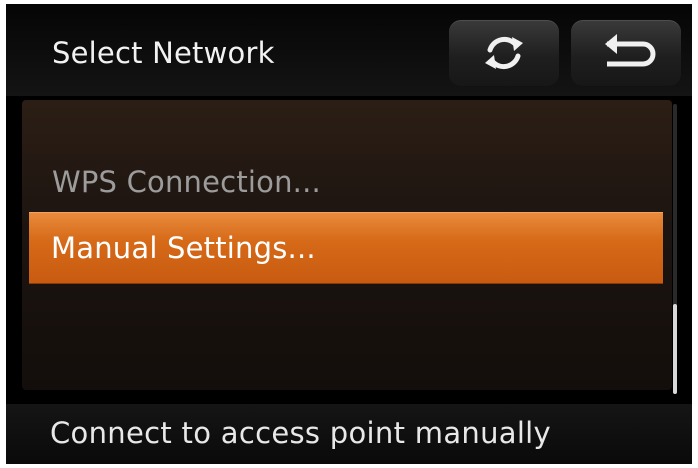 This screenshot has width=698, height=468. What do you see at coordinates (163, 53) in the screenshot?
I see `page-title: Select Network` at bounding box center [163, 53].